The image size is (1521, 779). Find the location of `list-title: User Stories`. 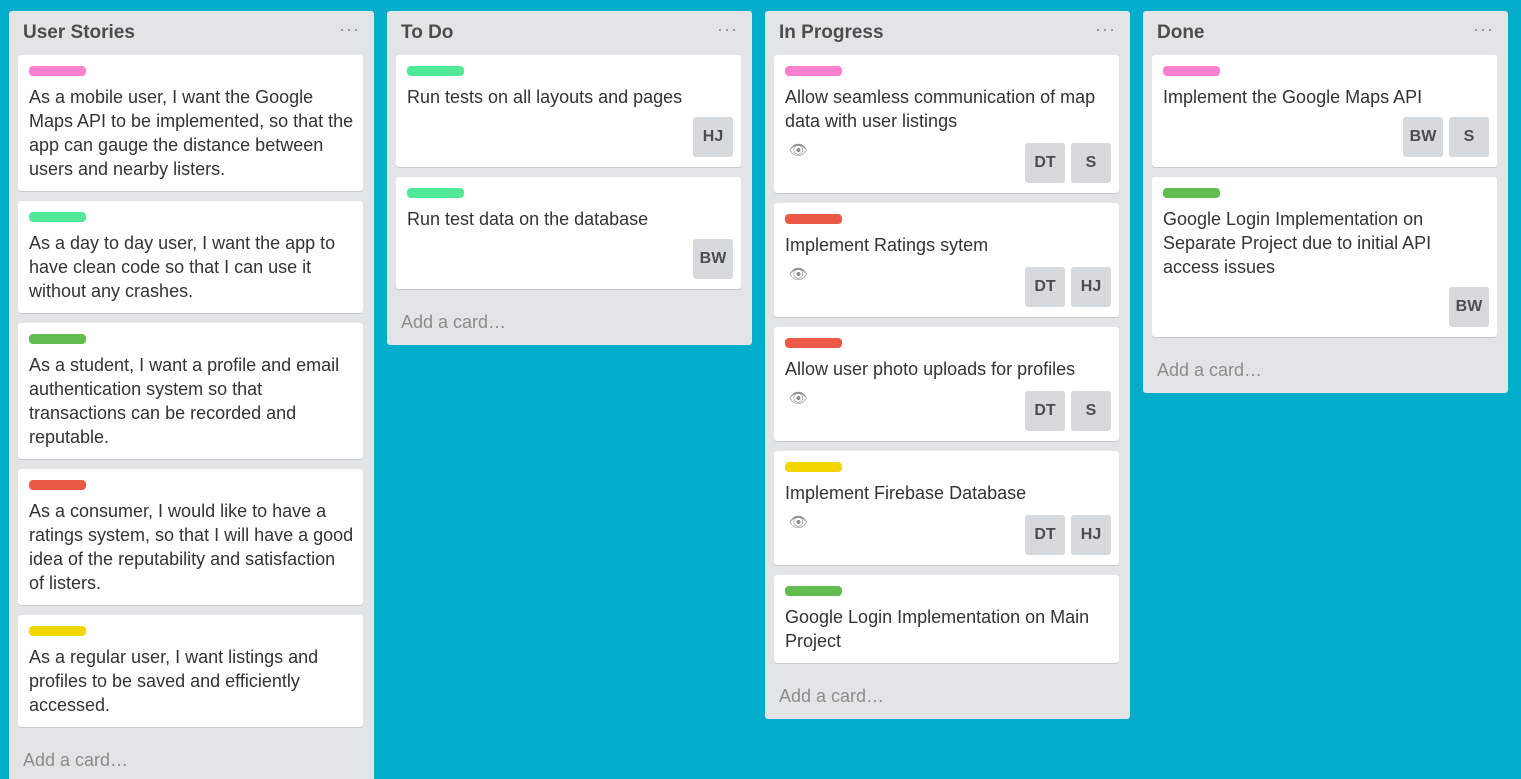

list-title: User Stories is located at coordinates (79, 33).